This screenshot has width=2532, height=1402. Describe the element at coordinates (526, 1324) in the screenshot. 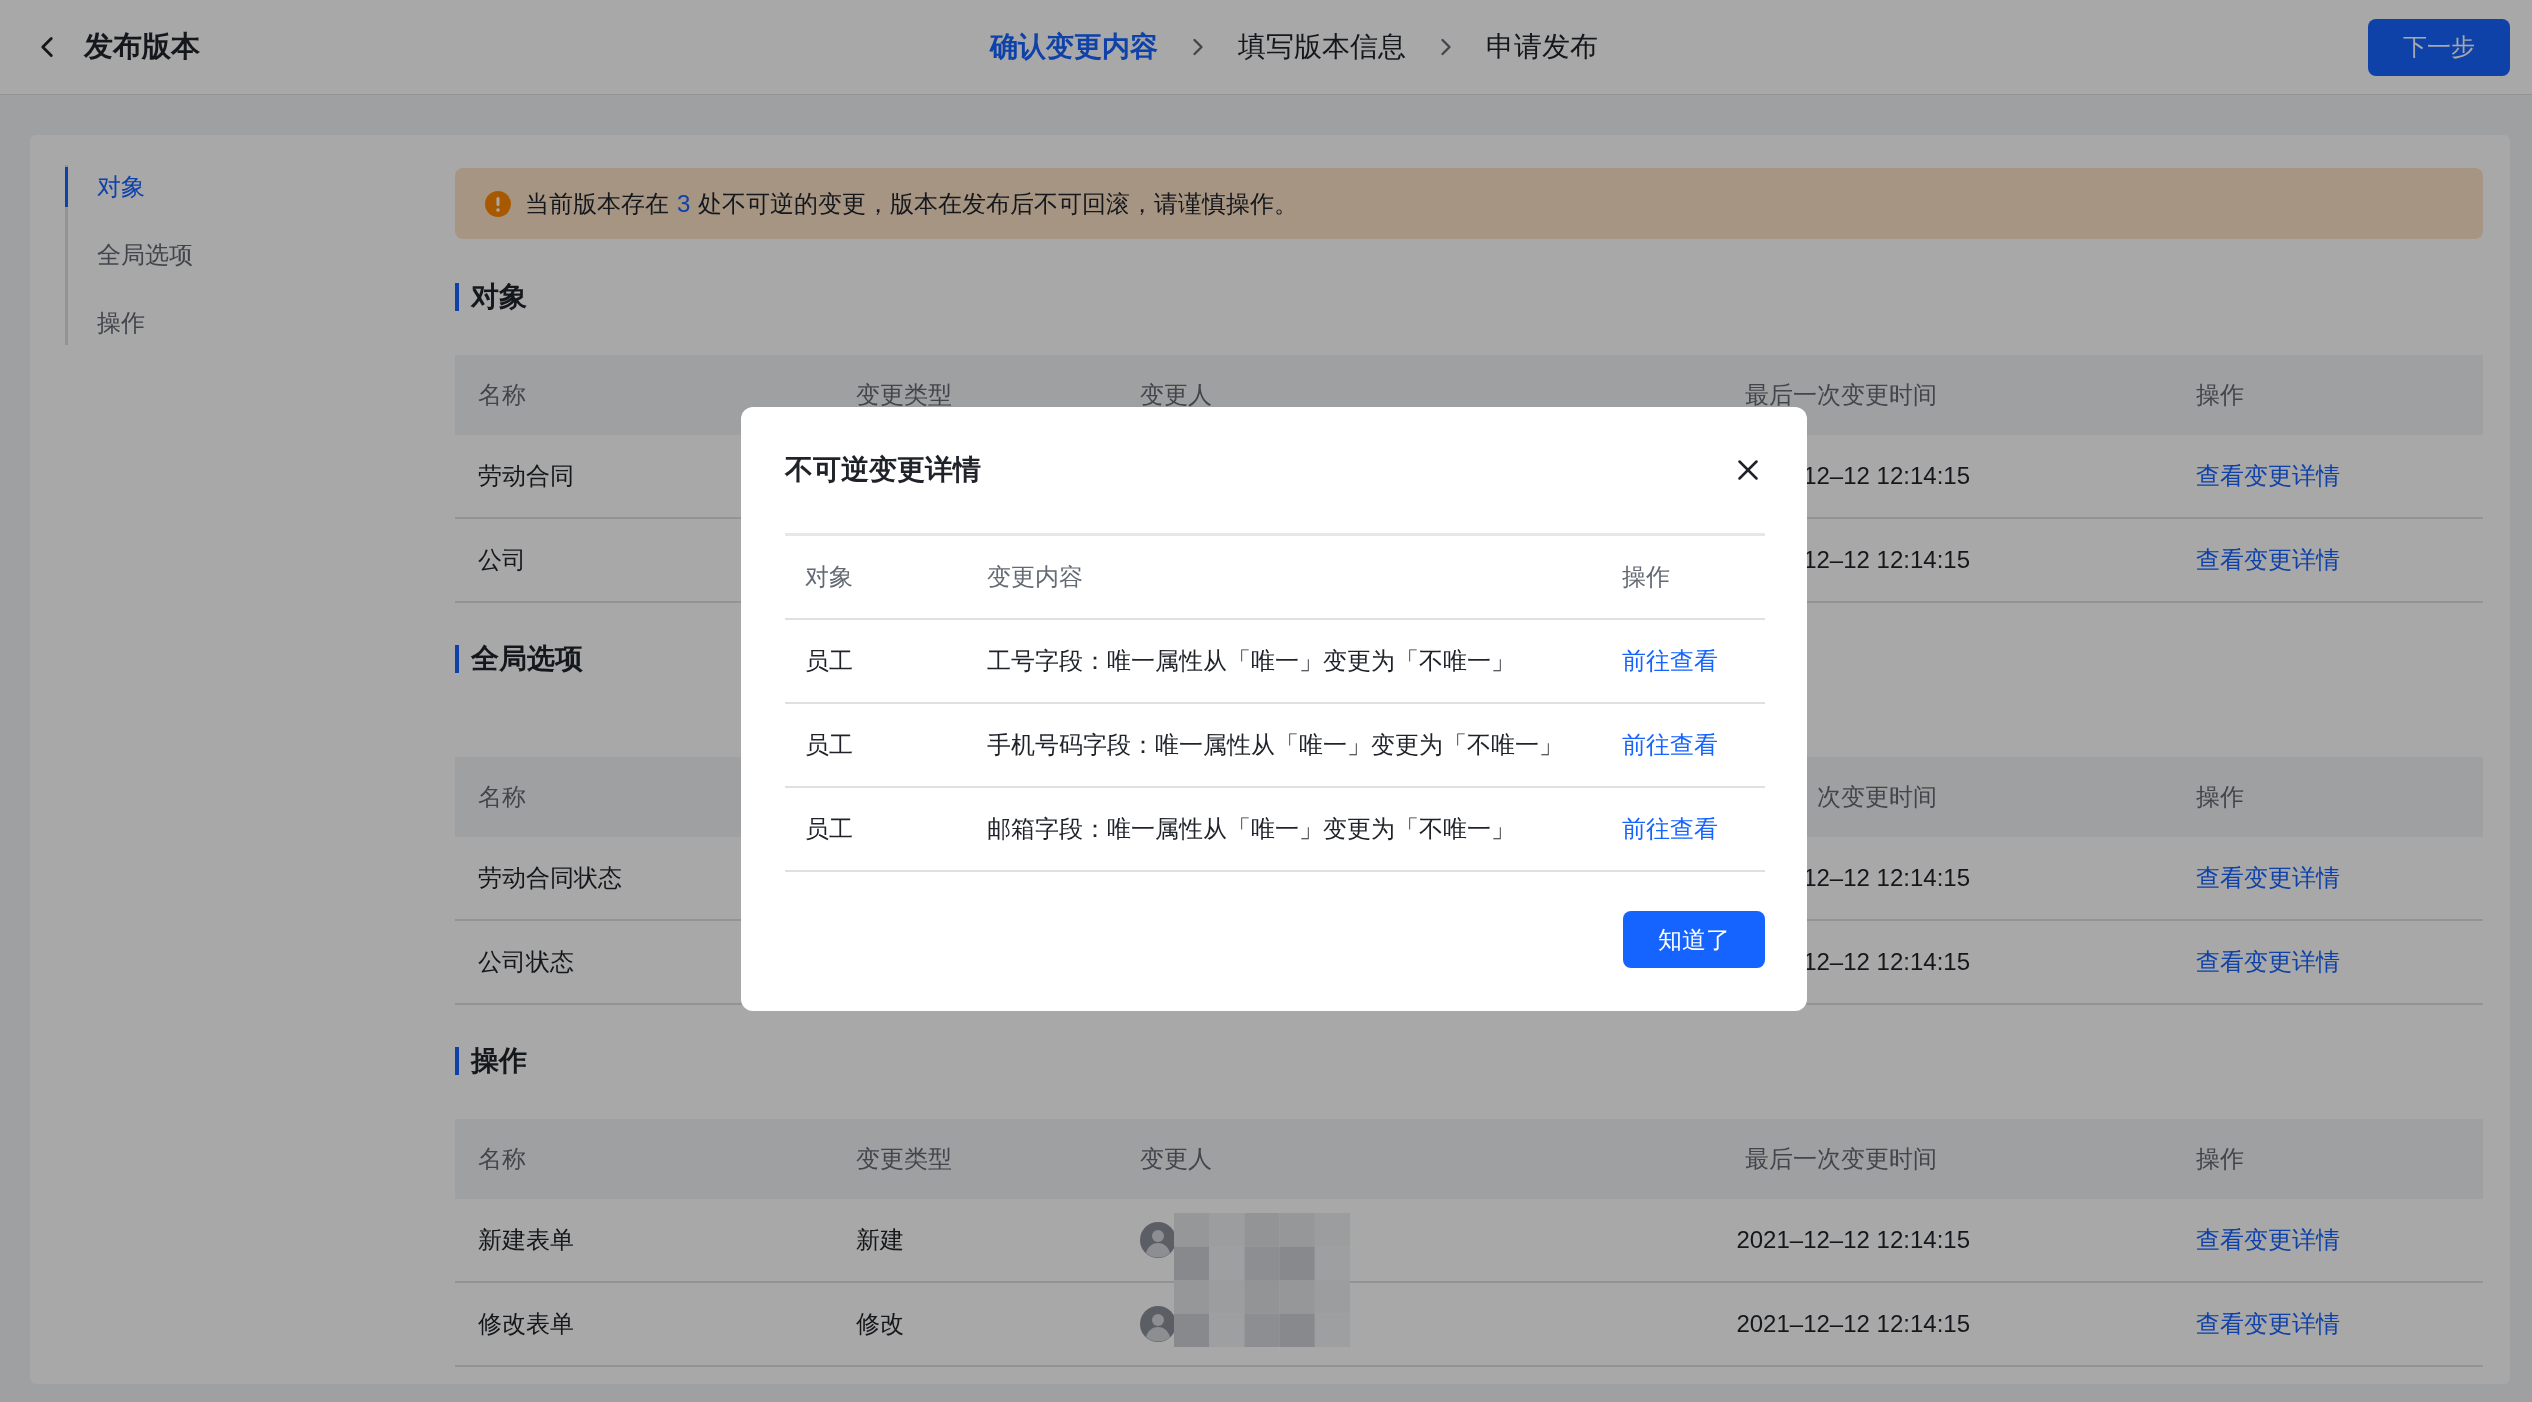

I see `table-cell-text: 修改表单` at that location.